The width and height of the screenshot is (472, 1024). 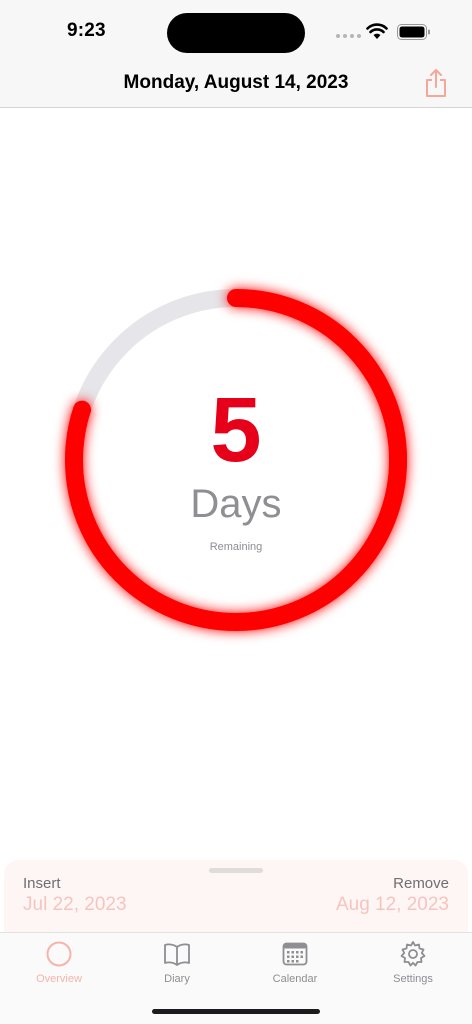 I want to click on navigation-bar: Monday, August 14, 2023, so click(x=236, y=84).